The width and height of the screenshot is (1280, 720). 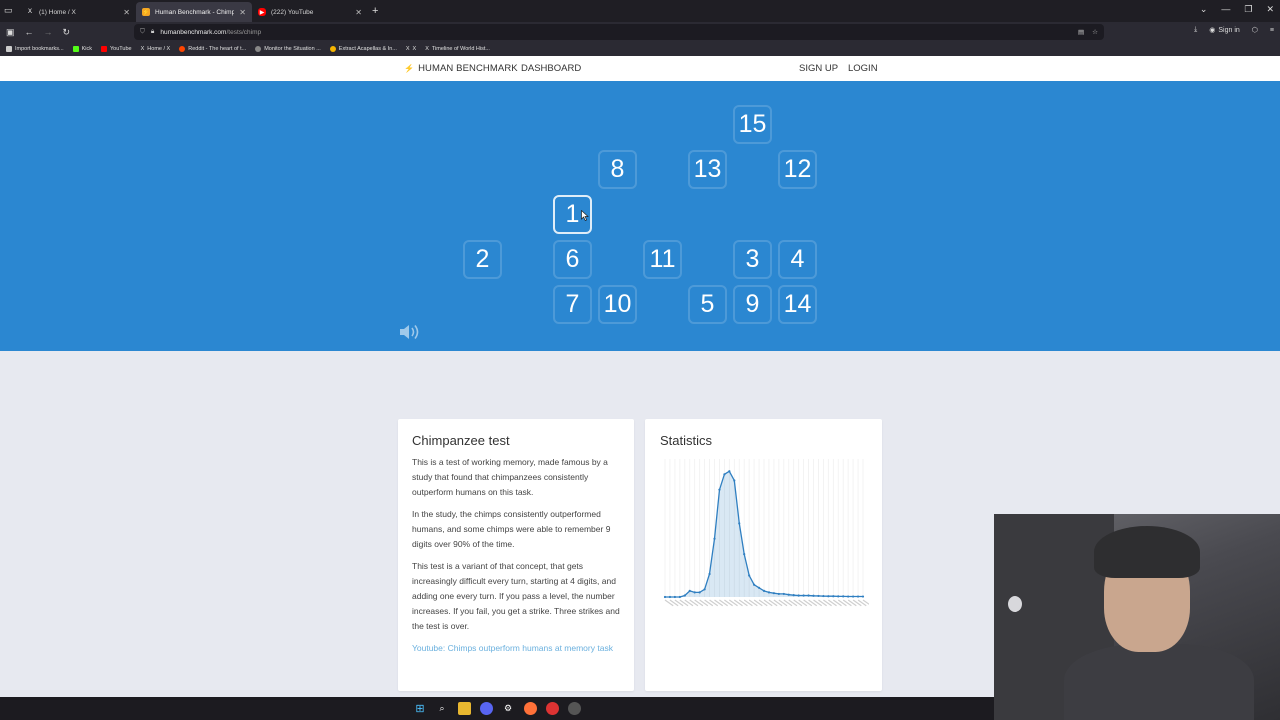 What do you see at coordinates (1225, 9) in the screenshot?
I see `minimize-icon: —` at bounding box center [1225, 9].